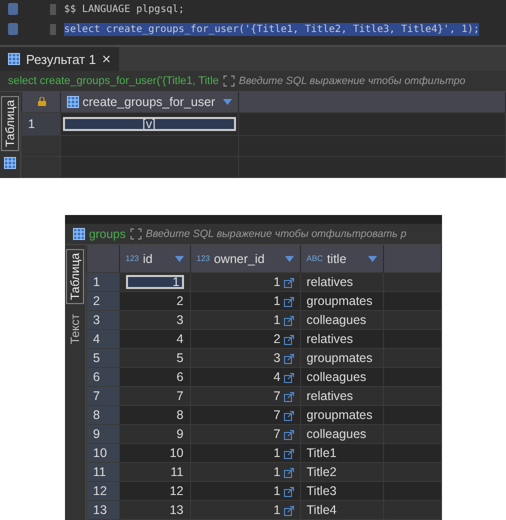  What do you see at coordinates (177, 453) in the screenshot?
I see `table-cell: 10` at bounding box center [177, 453].